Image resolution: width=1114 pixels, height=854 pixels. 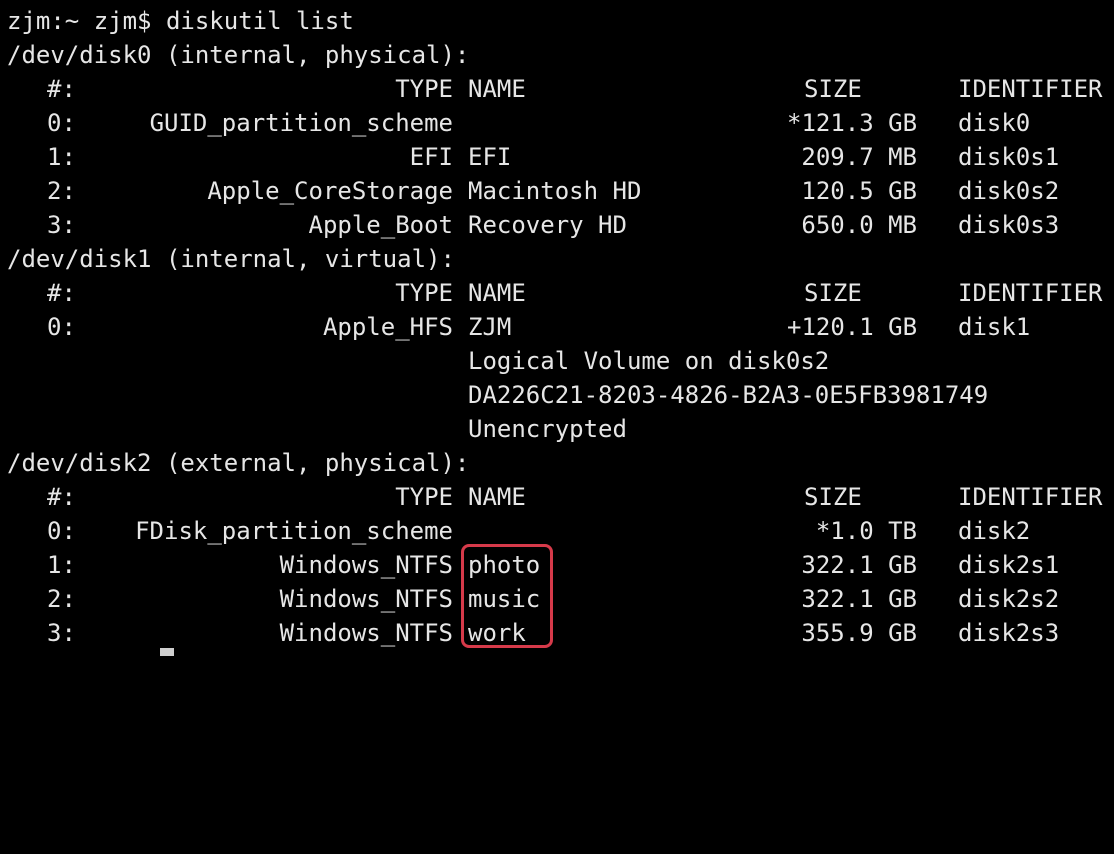 I want to click on partition-identifier: disk1, so click(x=994, y=327).